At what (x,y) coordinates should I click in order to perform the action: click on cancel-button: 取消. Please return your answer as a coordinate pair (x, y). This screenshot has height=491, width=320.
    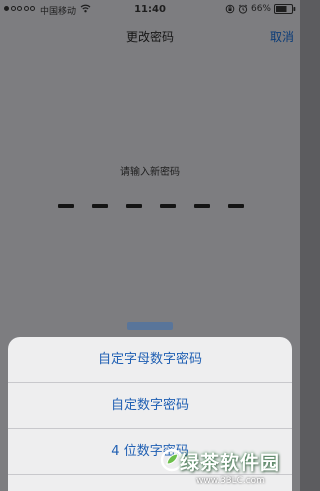
    Looking at the image, I should click on (282, 36).